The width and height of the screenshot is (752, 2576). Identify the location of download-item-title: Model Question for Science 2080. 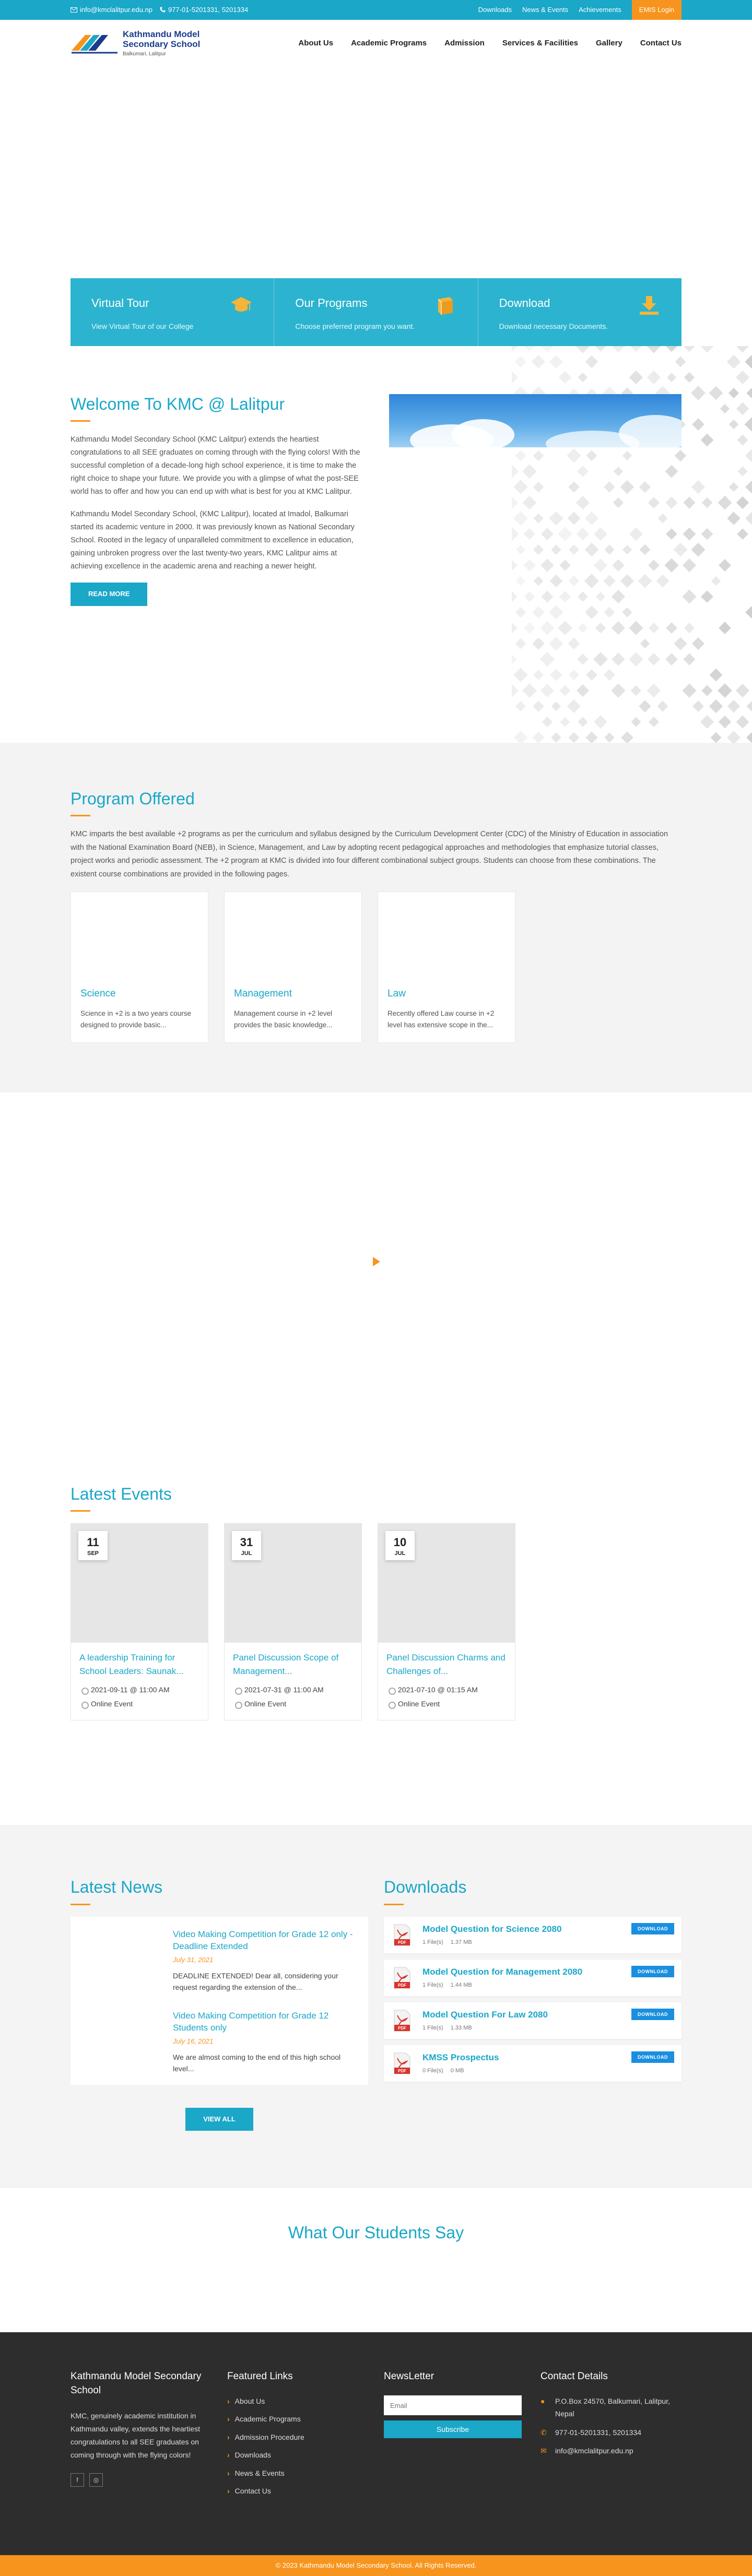
(492, 1929).